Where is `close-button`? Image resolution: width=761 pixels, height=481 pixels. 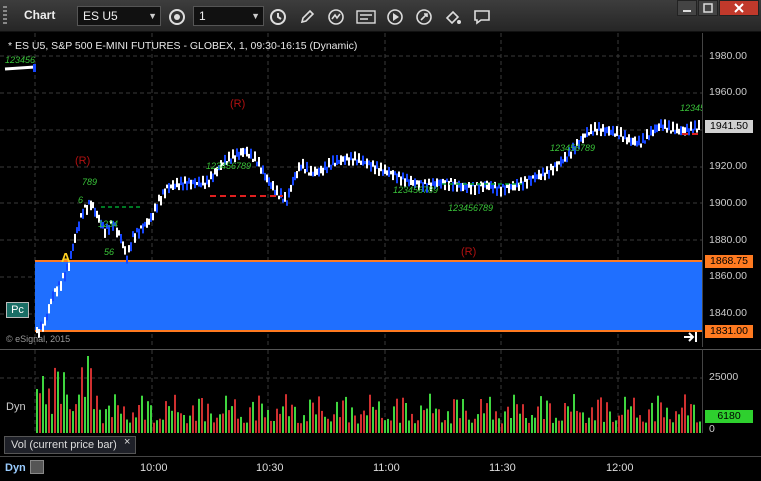 close-button is located at coordinates (739, 8).